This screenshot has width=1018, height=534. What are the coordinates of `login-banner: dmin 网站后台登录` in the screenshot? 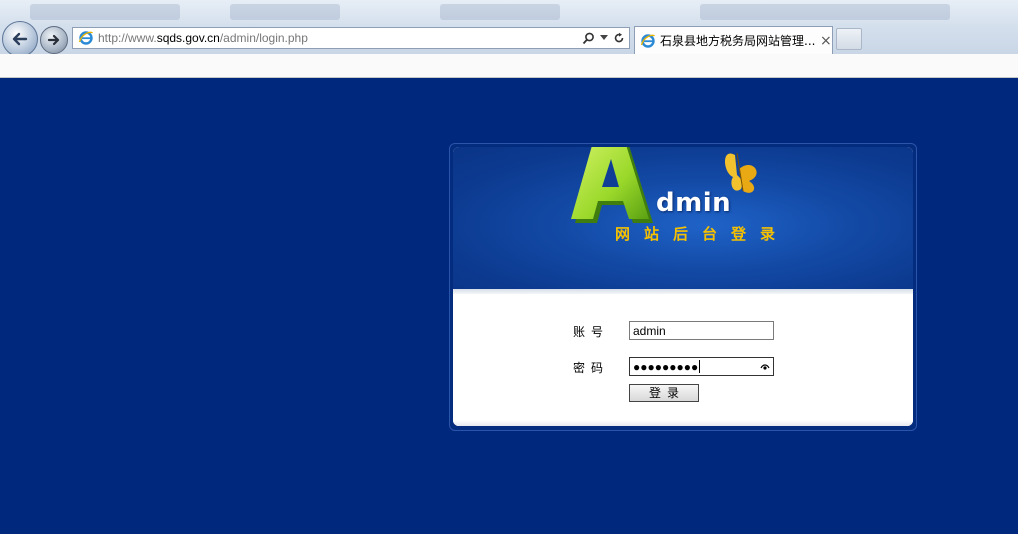 It's located at (683, 218).